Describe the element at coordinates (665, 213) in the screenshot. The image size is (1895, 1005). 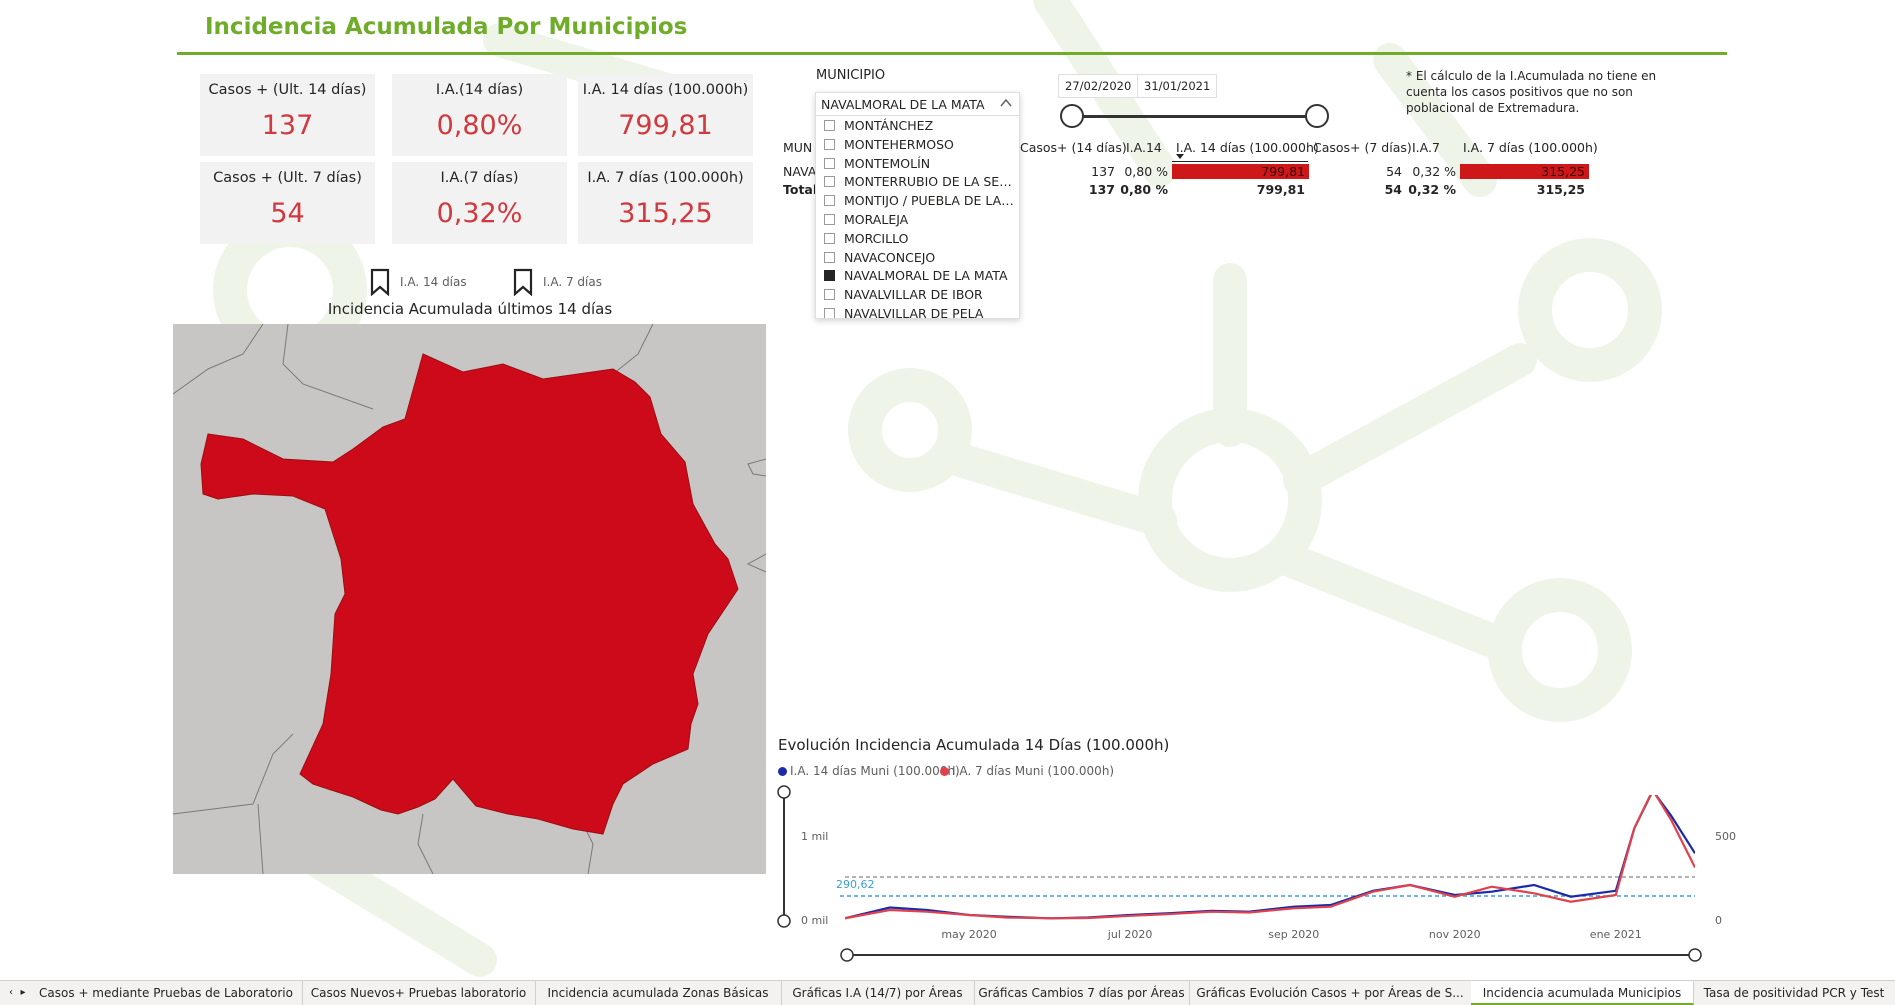
I see `kpi-value: 315,25` at that location.